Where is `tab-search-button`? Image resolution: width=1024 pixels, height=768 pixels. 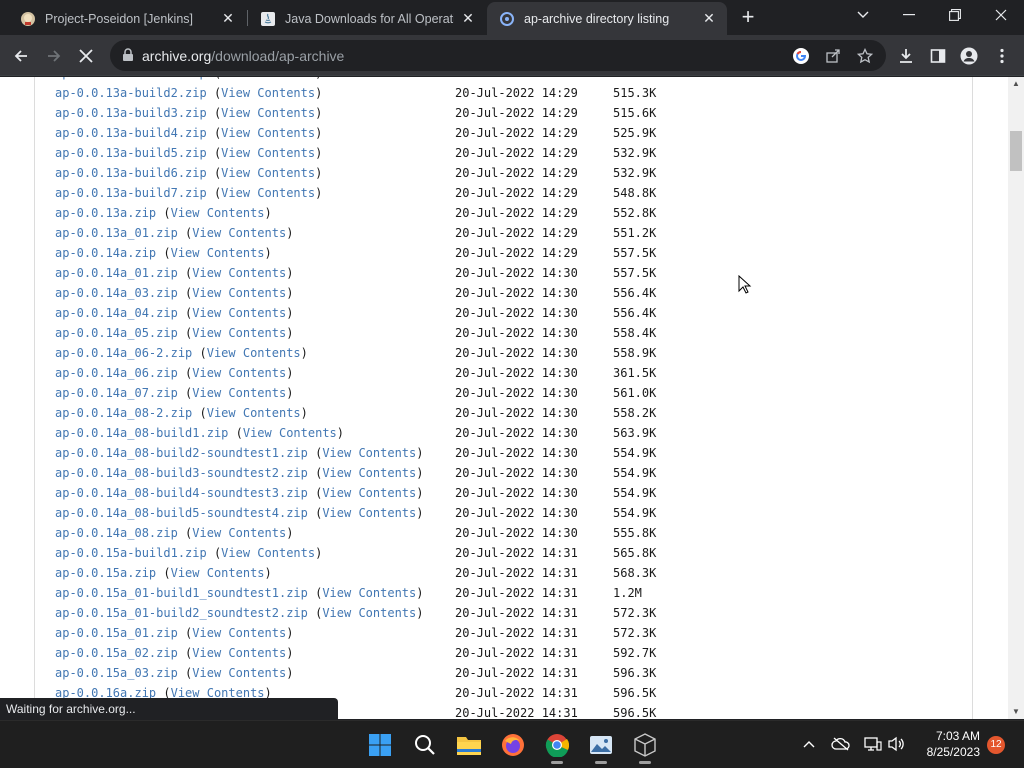
tab-search-button is located at coordinates (863, 15).